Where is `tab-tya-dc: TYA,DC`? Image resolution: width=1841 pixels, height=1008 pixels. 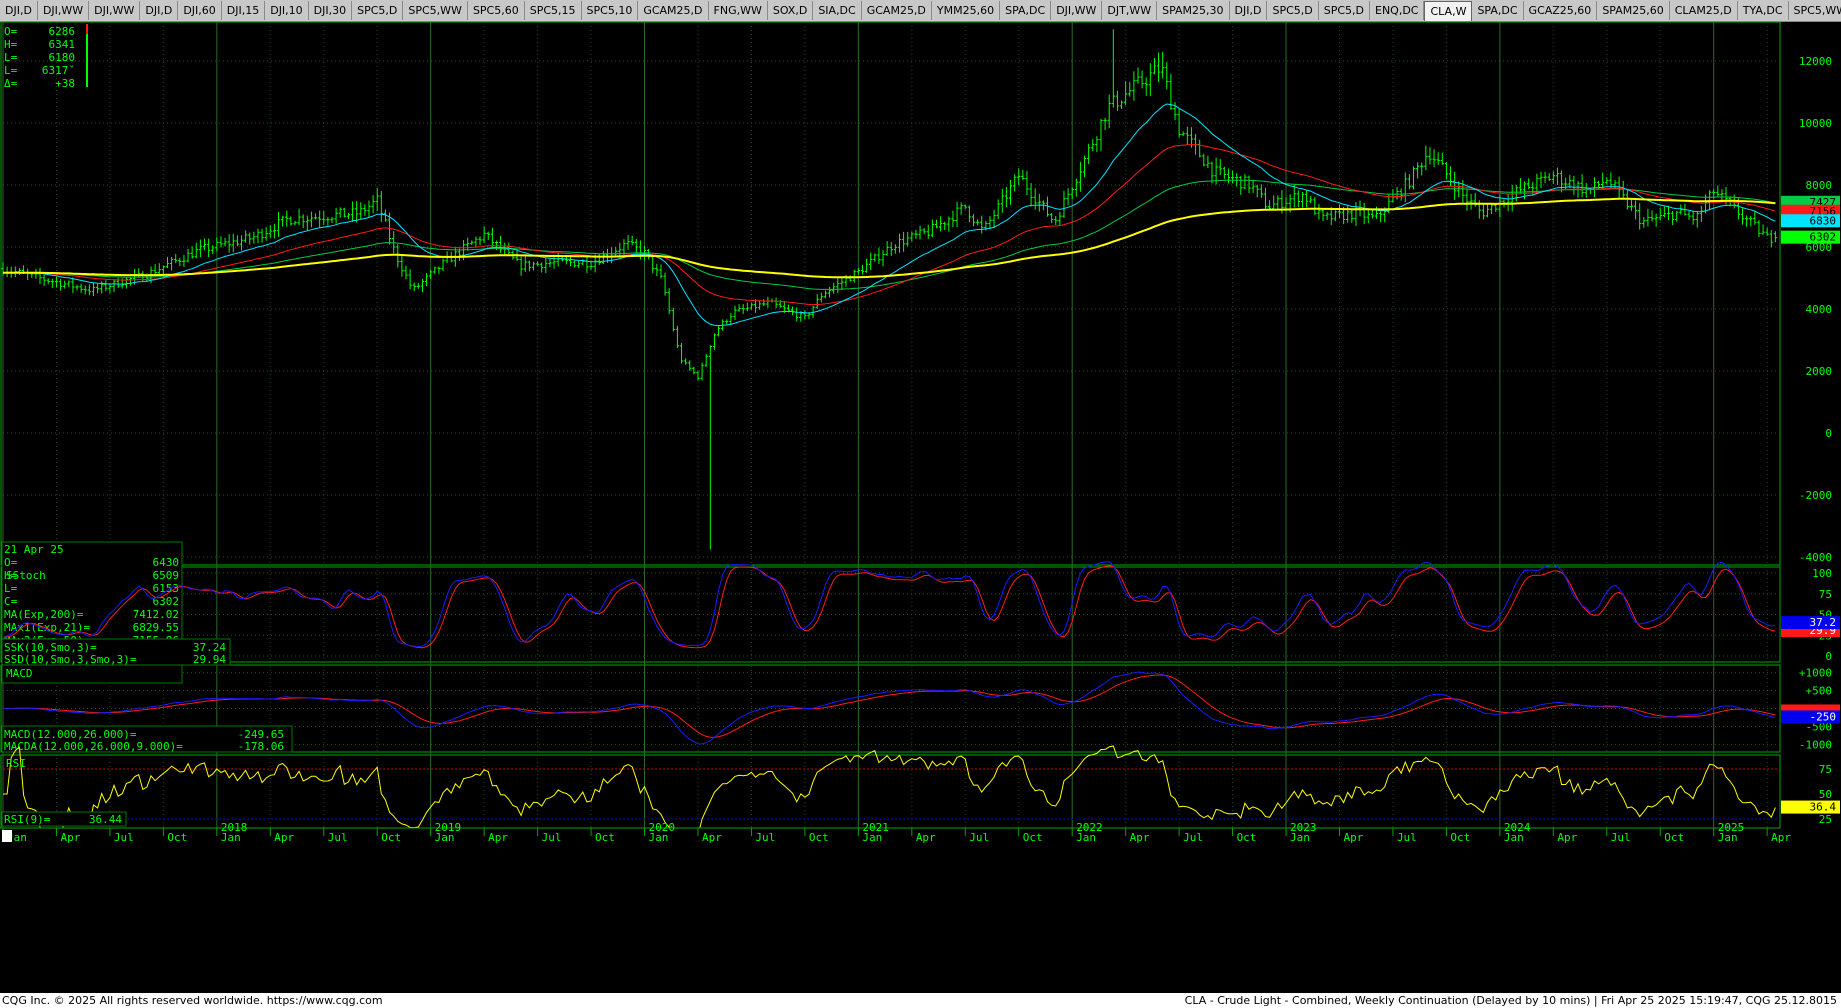 tab-tya-dc: TYA,DC is located at coordinates (1763, 10).